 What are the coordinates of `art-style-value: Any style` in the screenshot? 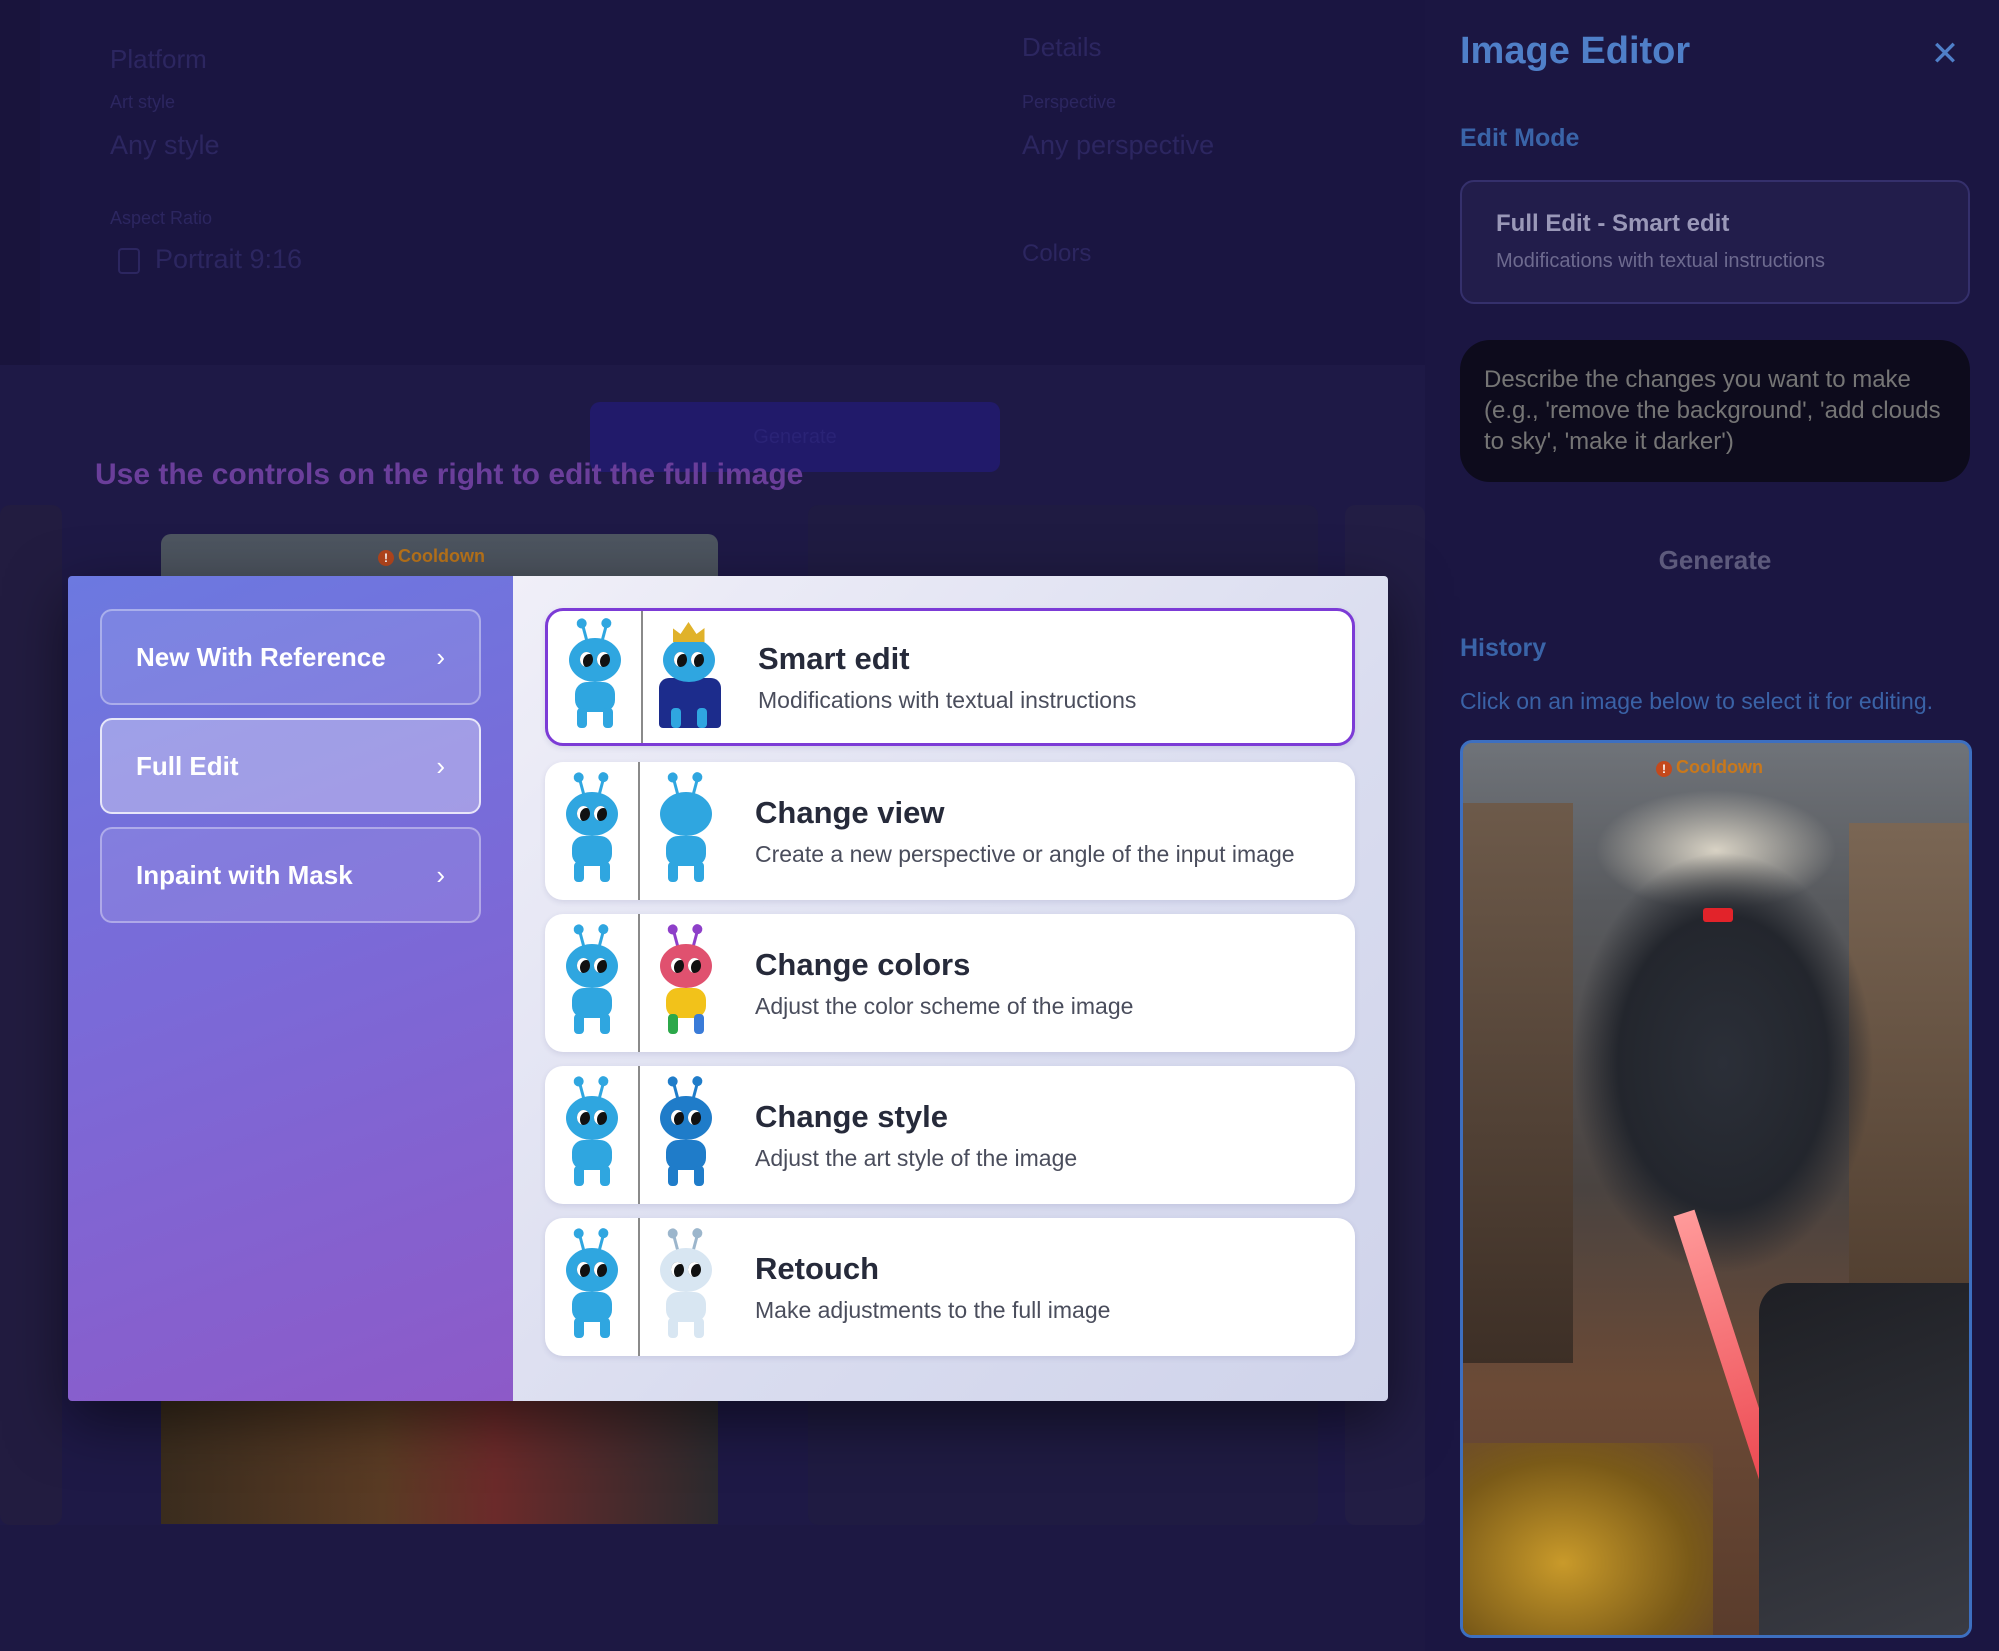 It's located at (165, 145).